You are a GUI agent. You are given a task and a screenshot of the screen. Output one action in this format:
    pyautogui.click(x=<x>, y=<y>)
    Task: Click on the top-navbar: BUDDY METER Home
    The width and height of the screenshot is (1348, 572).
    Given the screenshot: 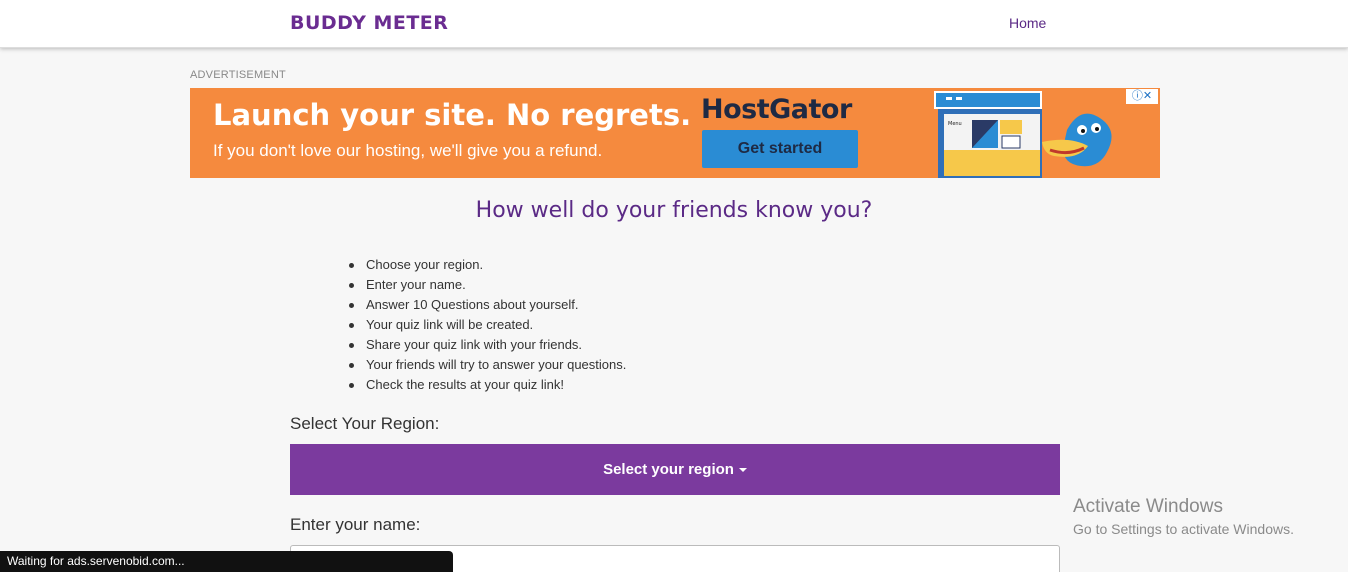 What is the action you would take?
    pyautogui.click(x=674, y=24)
    